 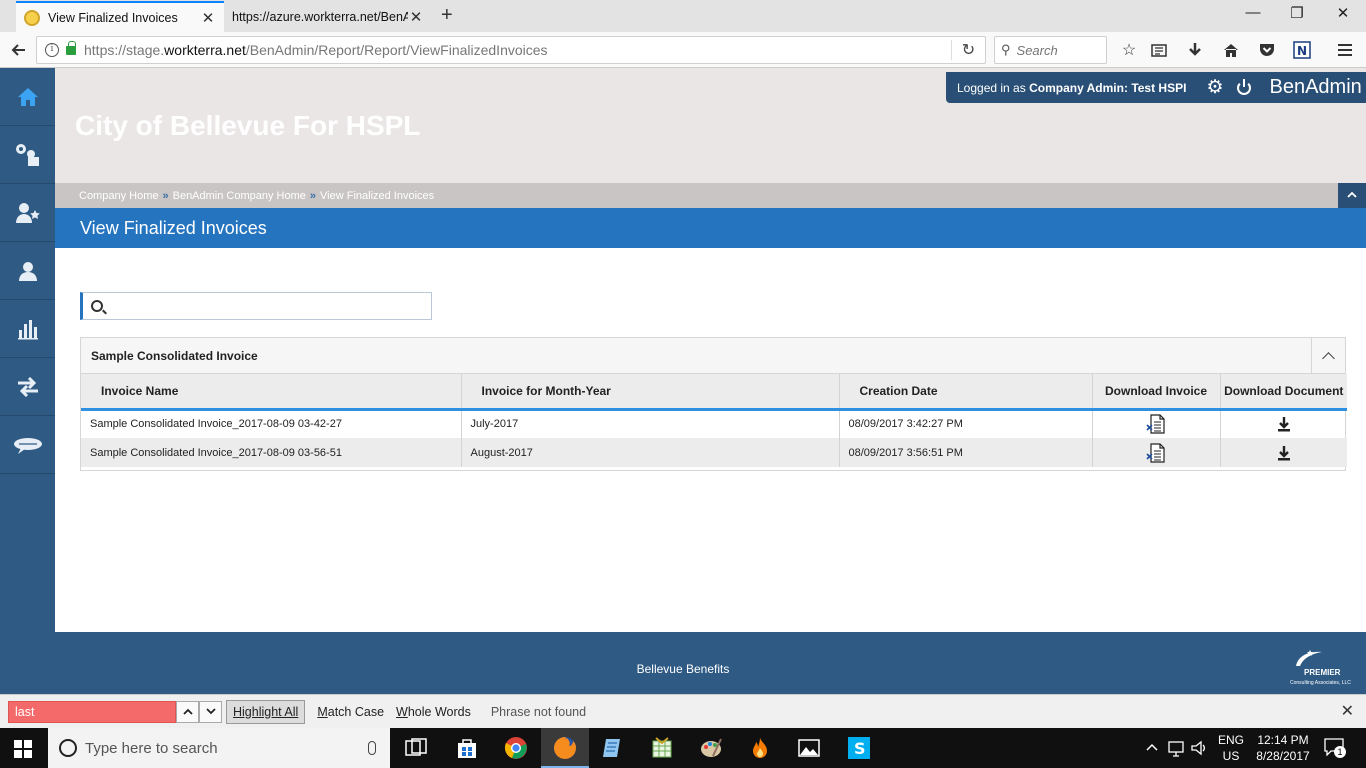 I want to click on panel-collapse-button, so click(x=1328, y=356).